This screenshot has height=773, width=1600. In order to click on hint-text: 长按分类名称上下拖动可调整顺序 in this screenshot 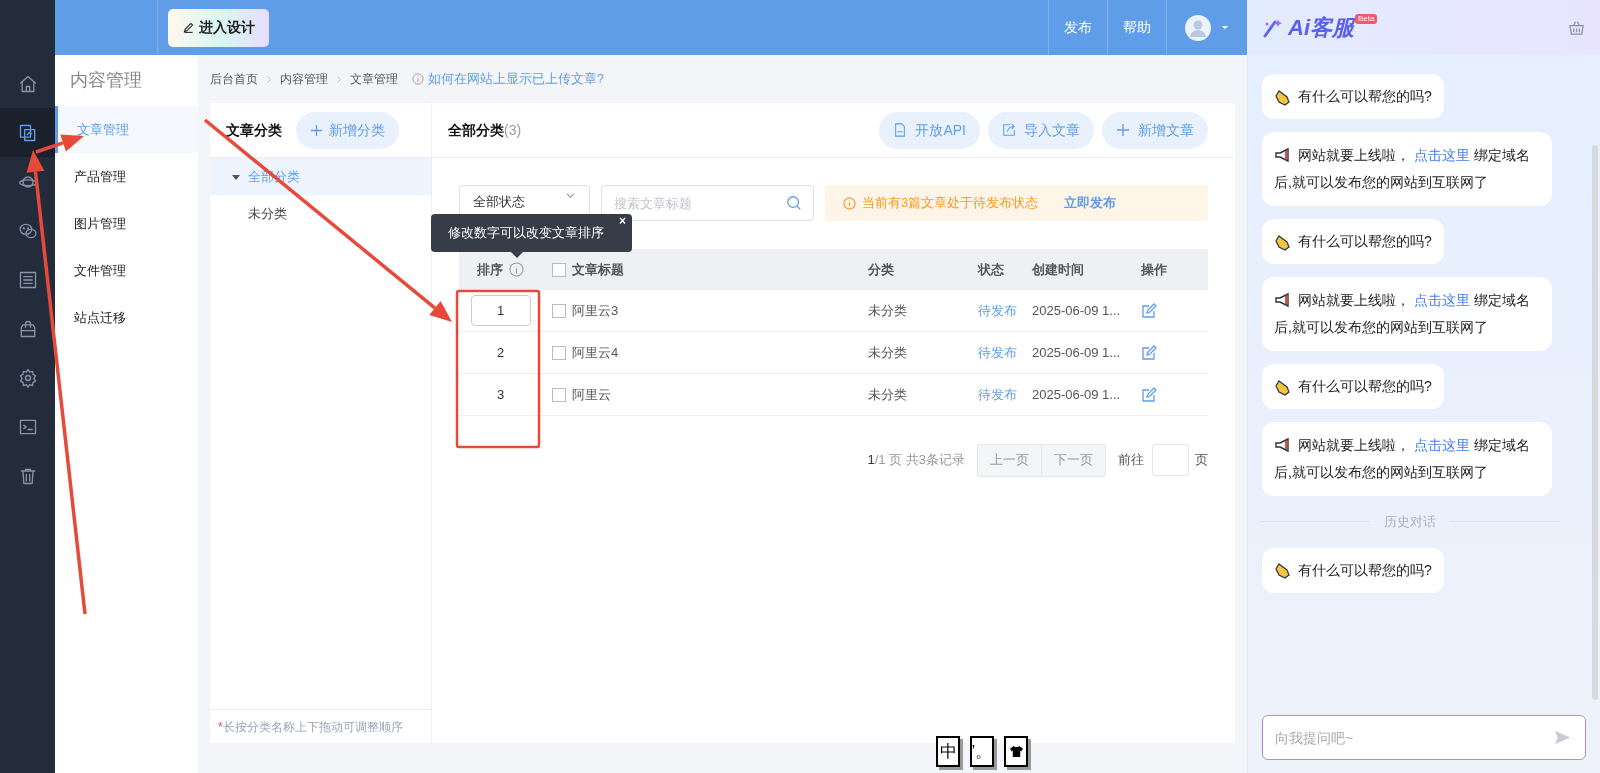, I will do `click(312, 727)`.